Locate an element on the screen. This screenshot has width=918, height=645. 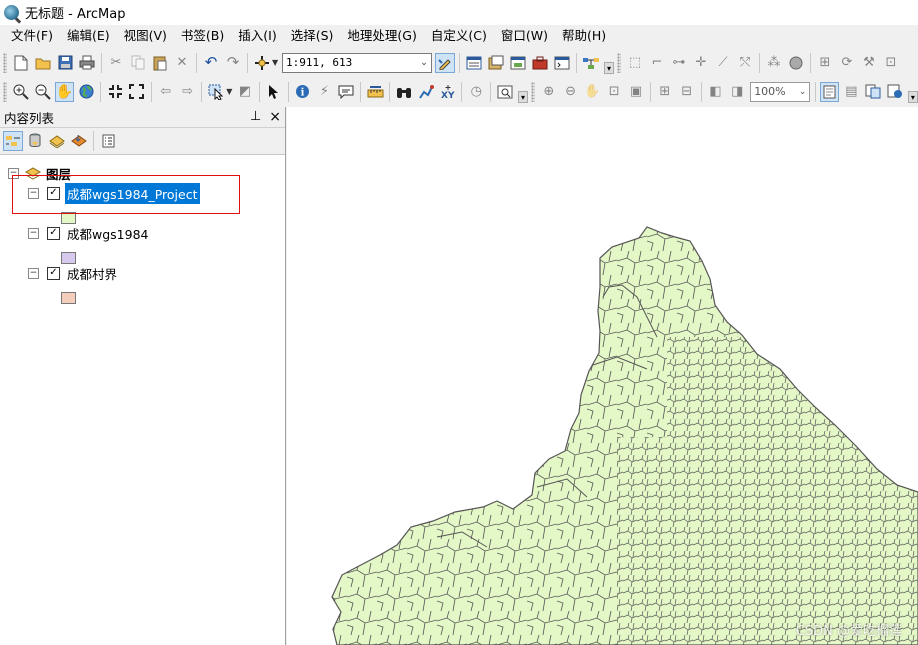
fixed-zoom-out-icon is located at coordinates (137, 92).